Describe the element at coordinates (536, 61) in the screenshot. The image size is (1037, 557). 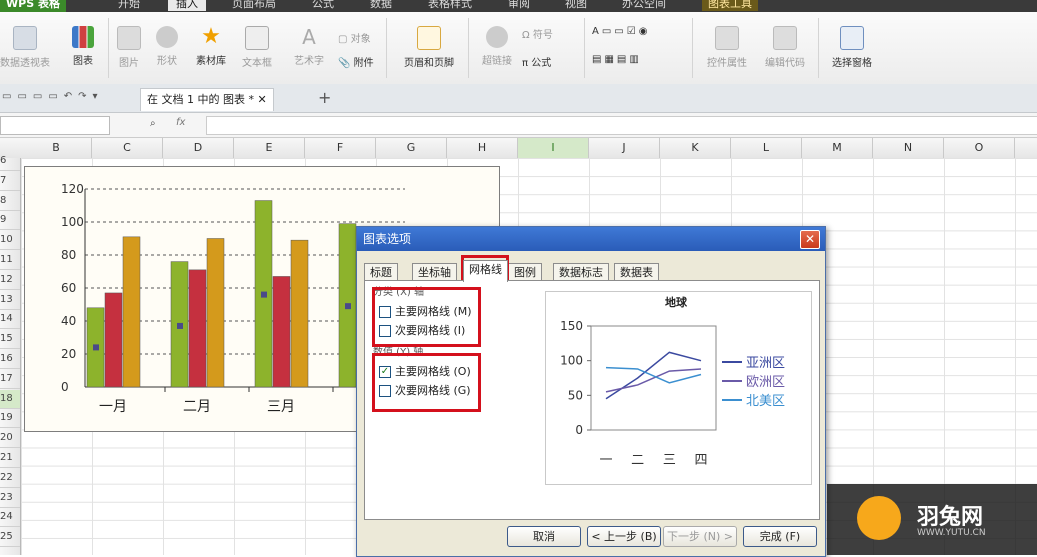
I see `formula-button: π 公式` at that location.